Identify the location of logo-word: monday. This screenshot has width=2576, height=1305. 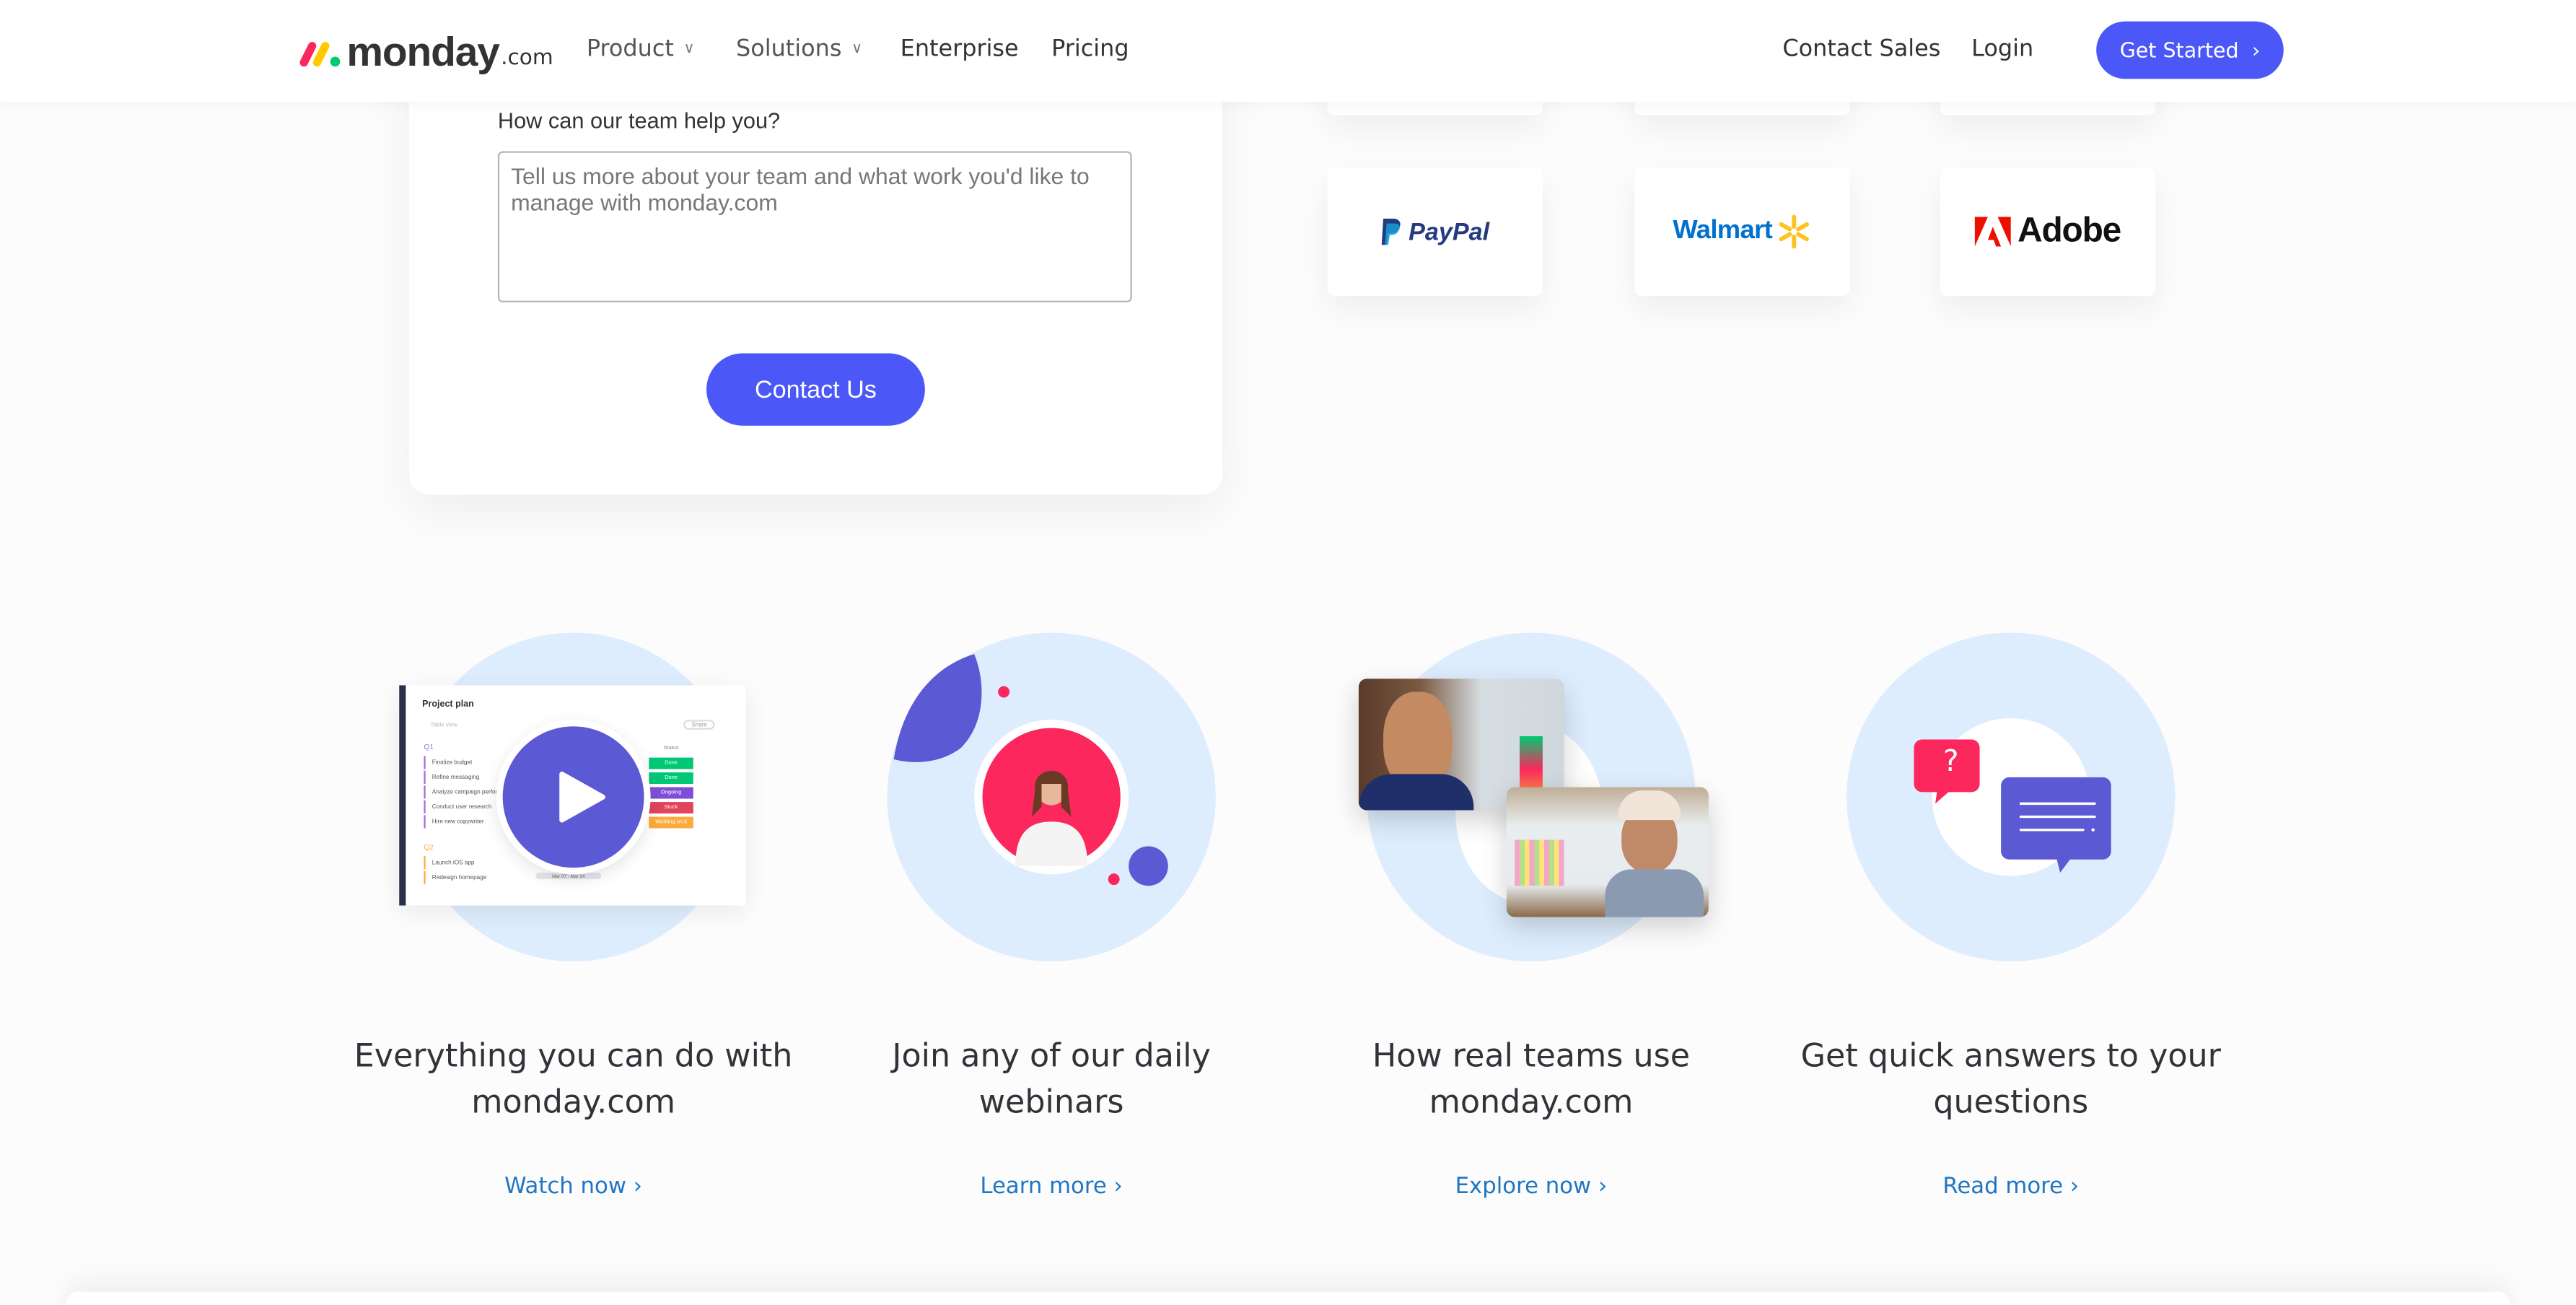
(423, 53).